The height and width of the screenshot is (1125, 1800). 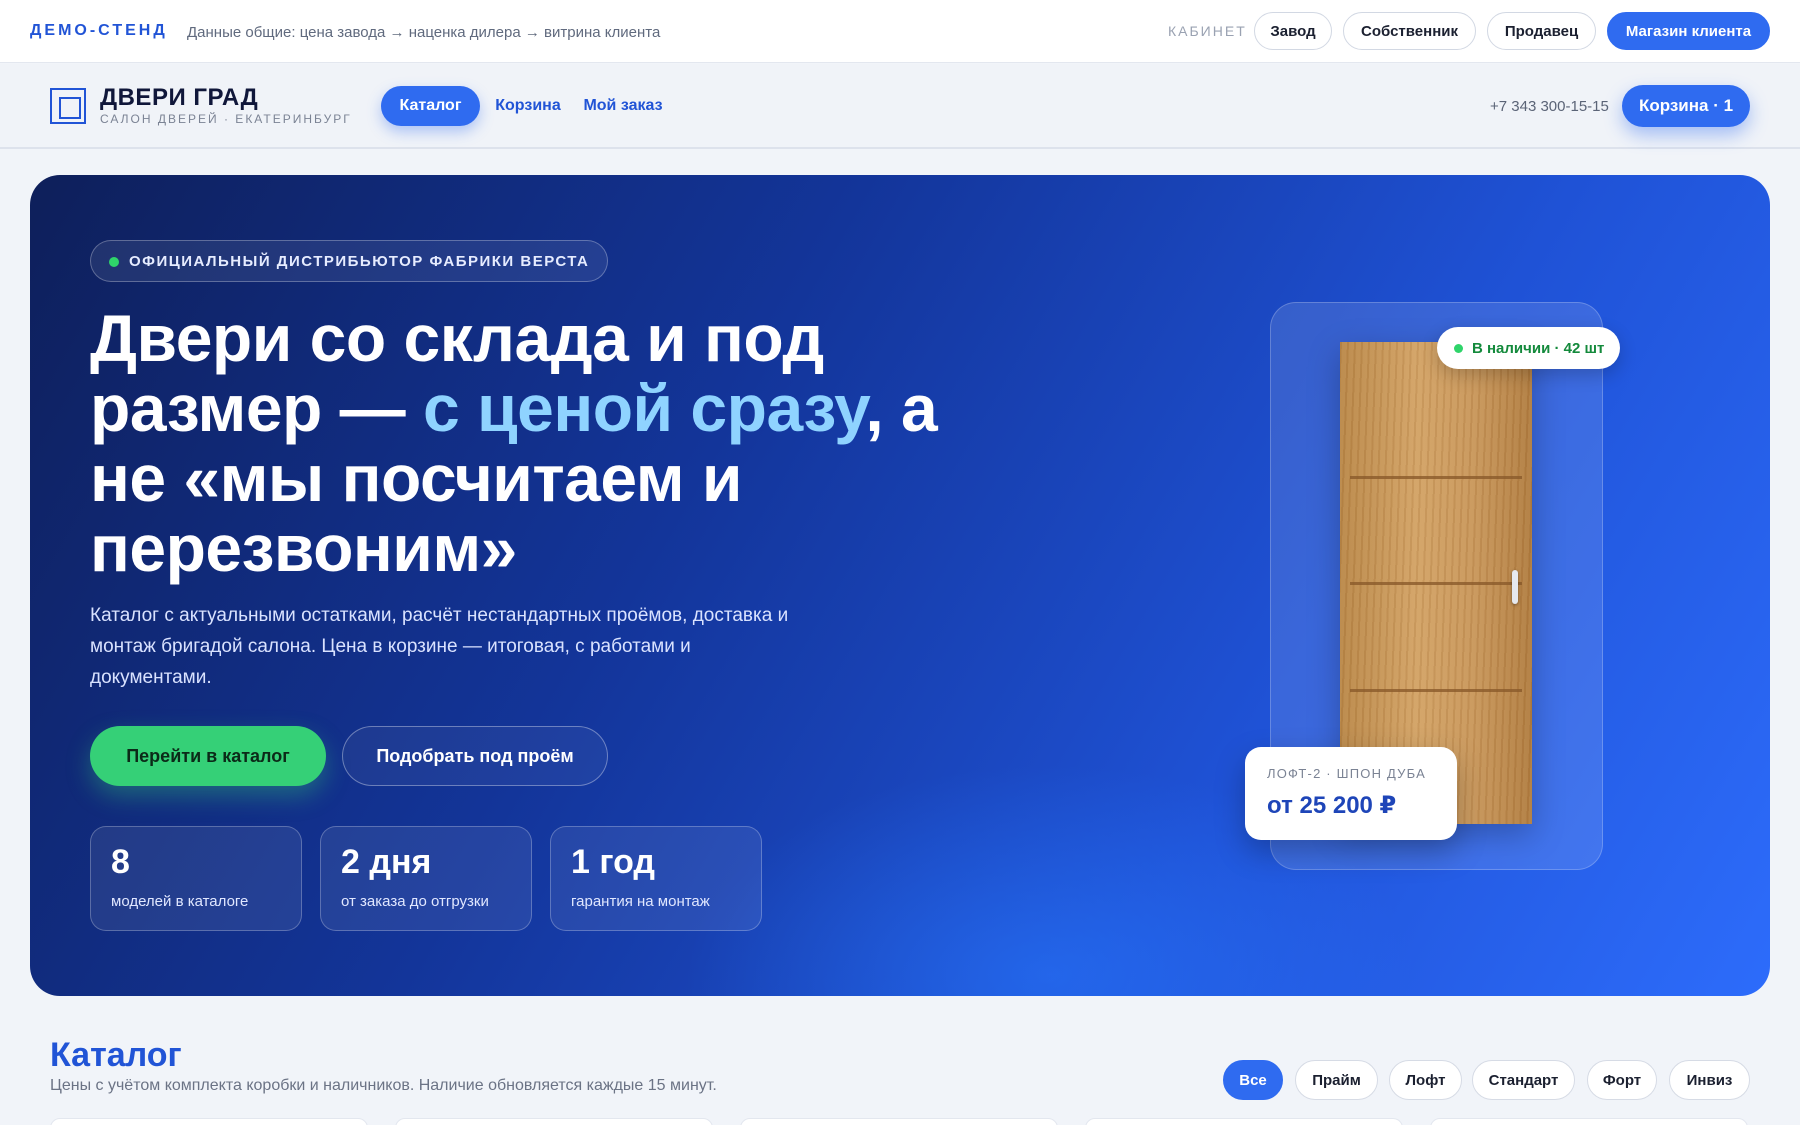 What do you see at coordinates (1207, 31) in the screenshot?
I see `cabinet-label: КАБИНЕТ` at bounding box center [1207, 31].